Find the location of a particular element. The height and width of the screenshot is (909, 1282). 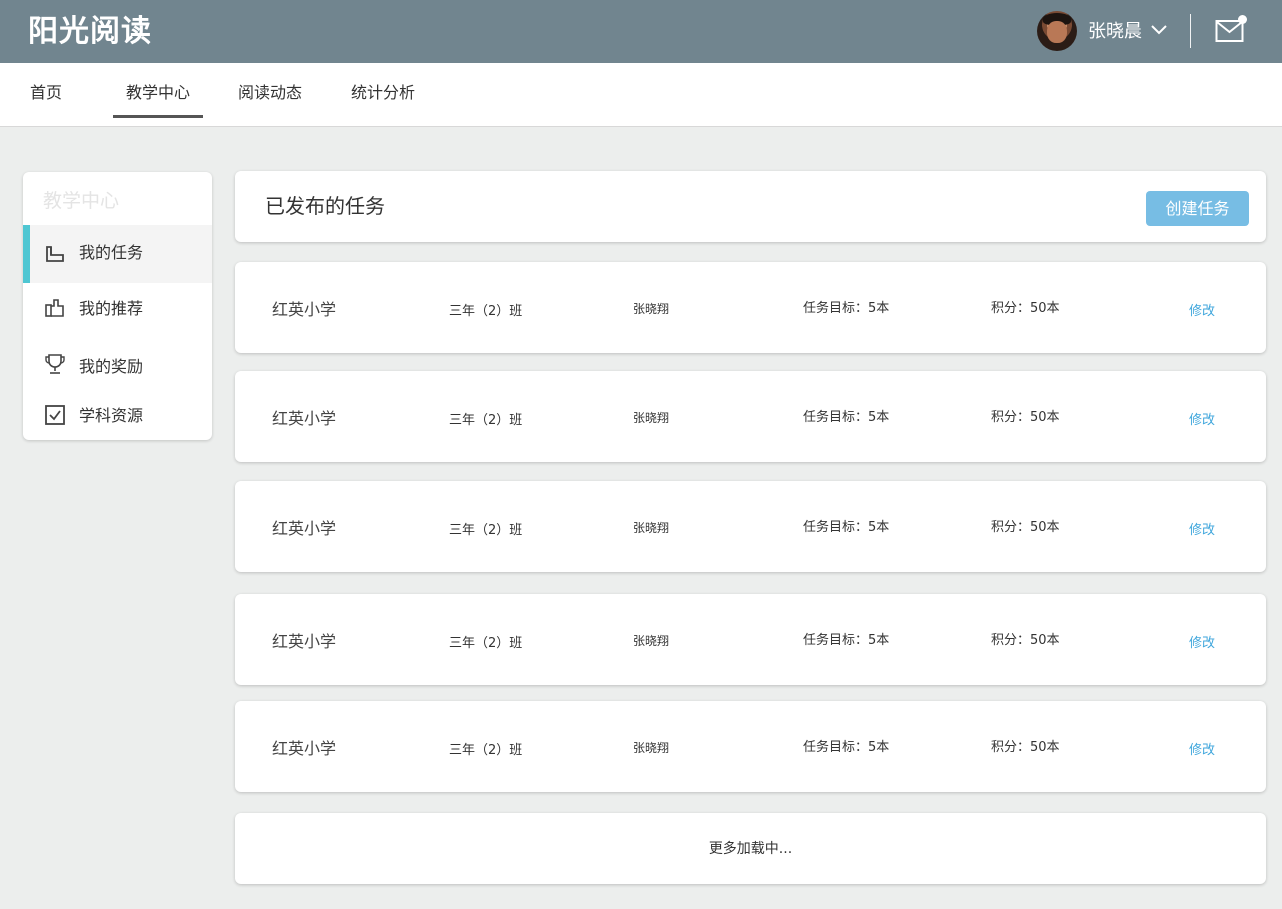

user-avatar is located at coordinates (1057, 31).